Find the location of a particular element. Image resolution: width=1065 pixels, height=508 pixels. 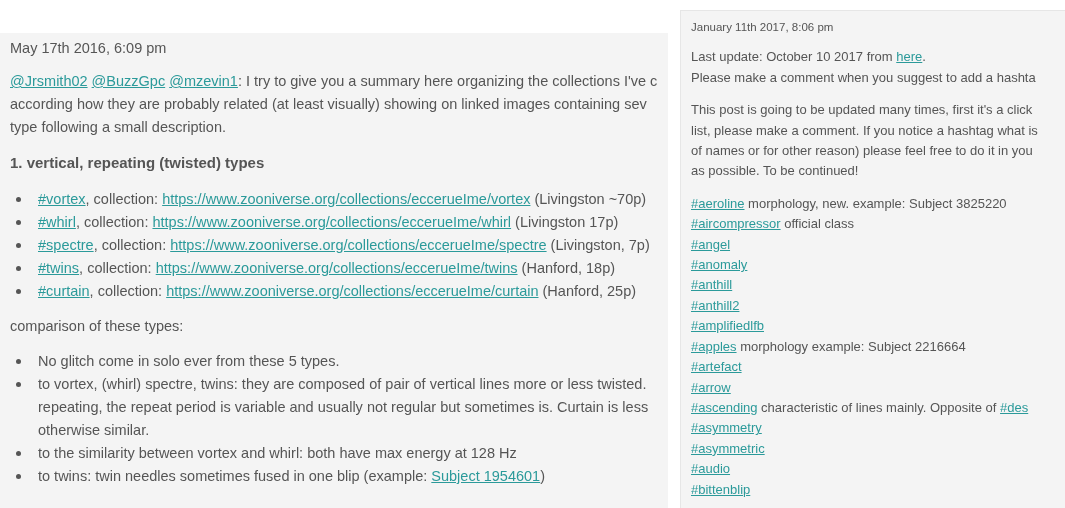

post-paragraph: comparison of these types: is located at coordinates (97, 326).